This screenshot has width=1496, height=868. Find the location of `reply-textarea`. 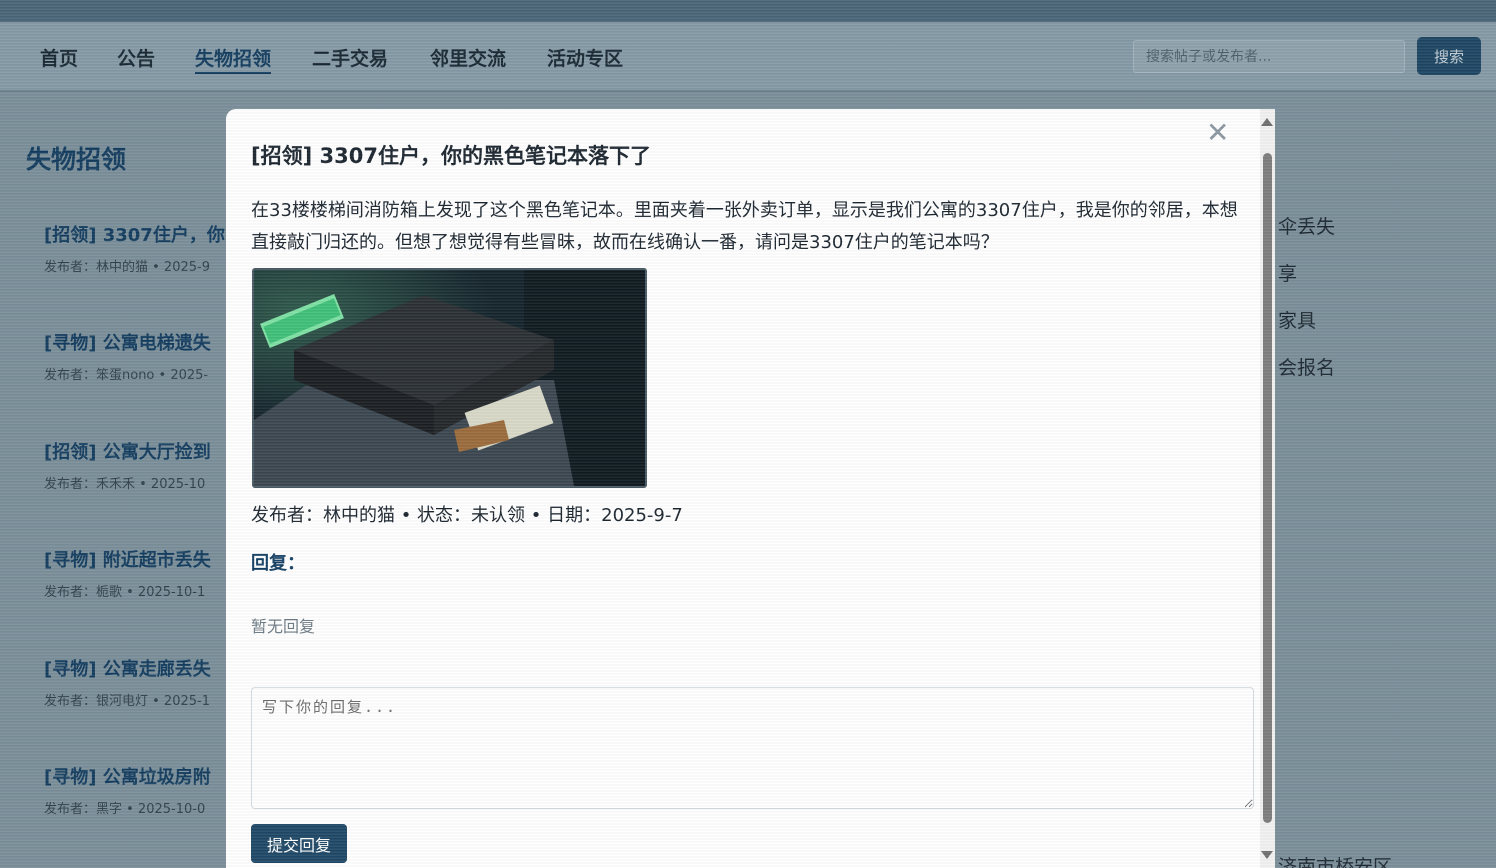

reply-textarea is located at coordinates (752, 748).